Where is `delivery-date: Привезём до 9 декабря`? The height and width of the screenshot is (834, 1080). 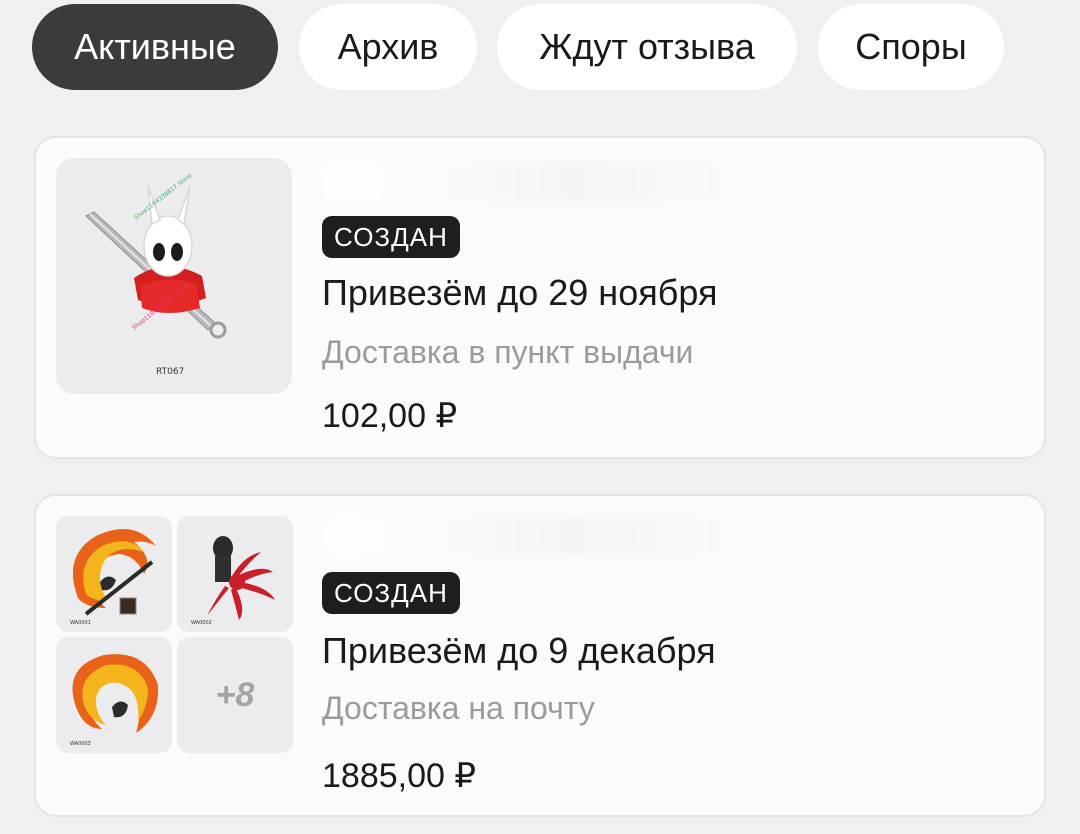
delivery-date: Привезём до 9 декабря is located at coordinates (519, 650).